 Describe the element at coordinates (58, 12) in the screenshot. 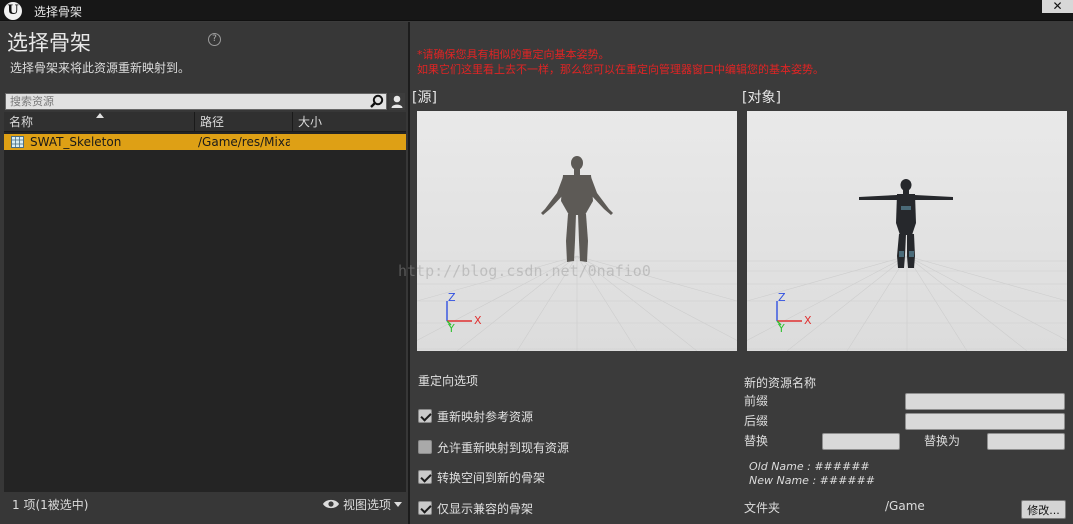

I see `window-title: 选择骨架` at that location.